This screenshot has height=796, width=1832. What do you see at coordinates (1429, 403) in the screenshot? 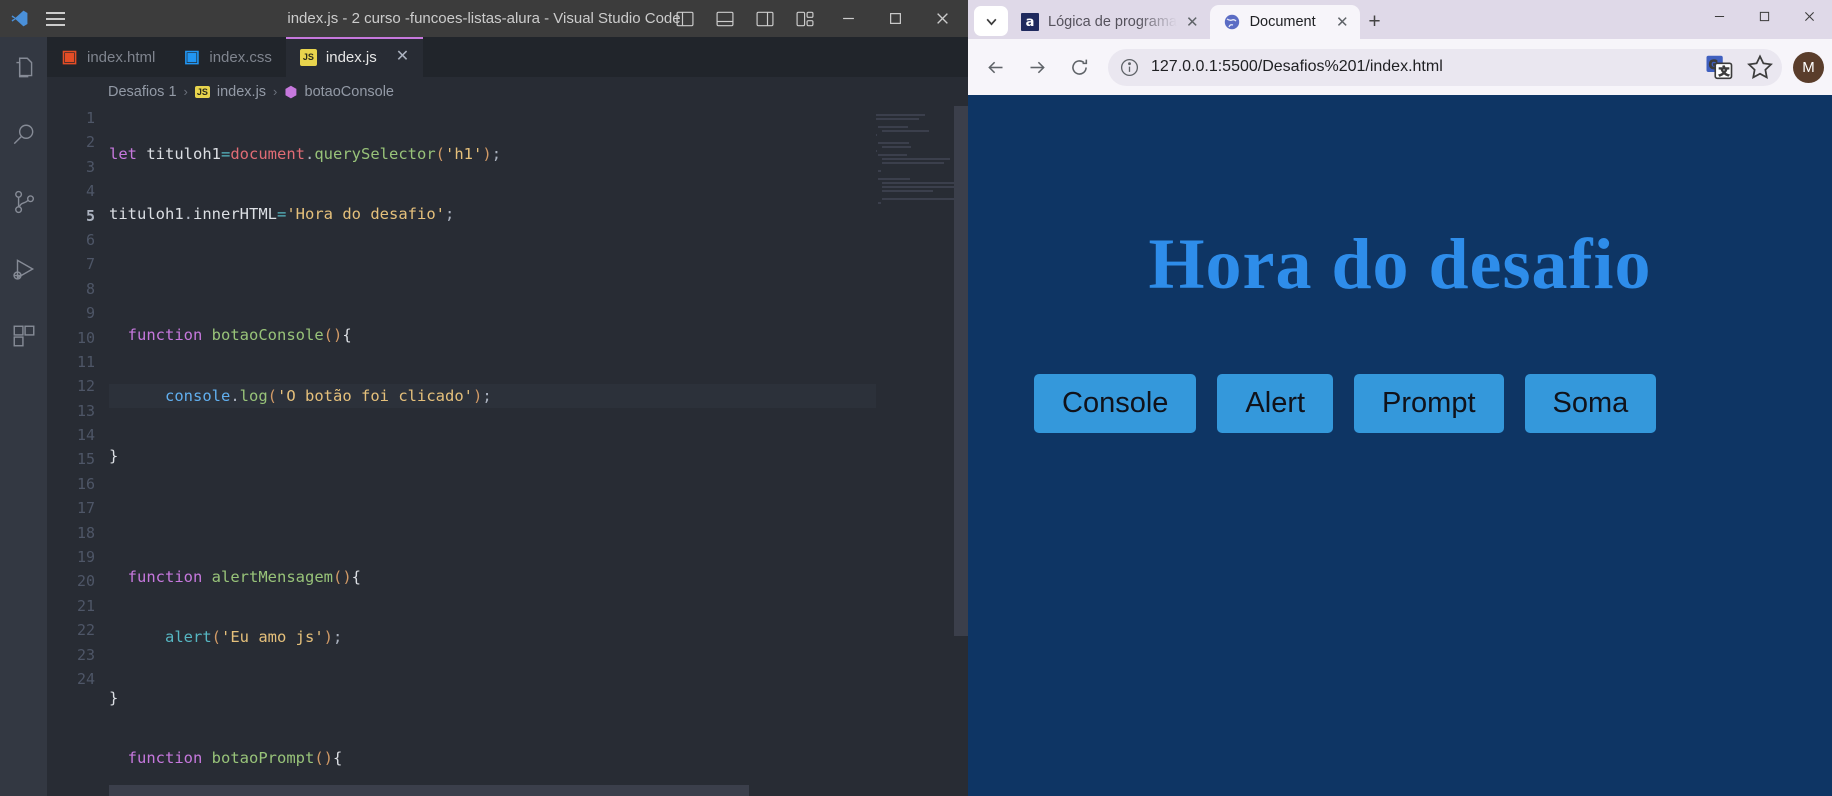
I see `prompt-button: Prompt` at bounding box center [1429, 403].